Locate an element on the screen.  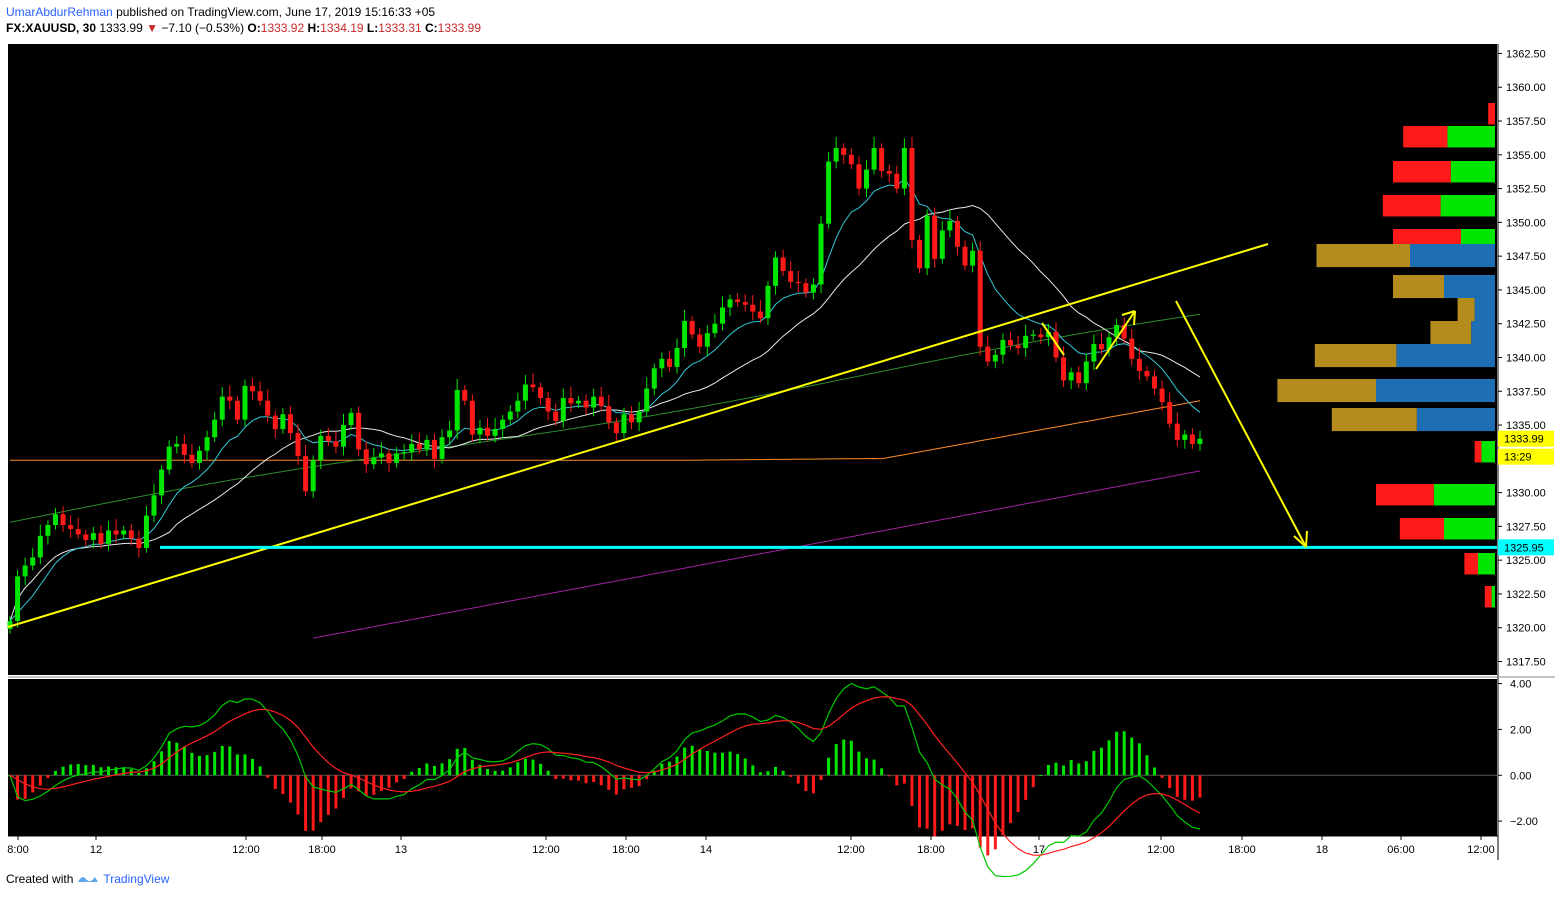
price-tick-label: 1322.50 is located at coordinates (1526, 595).